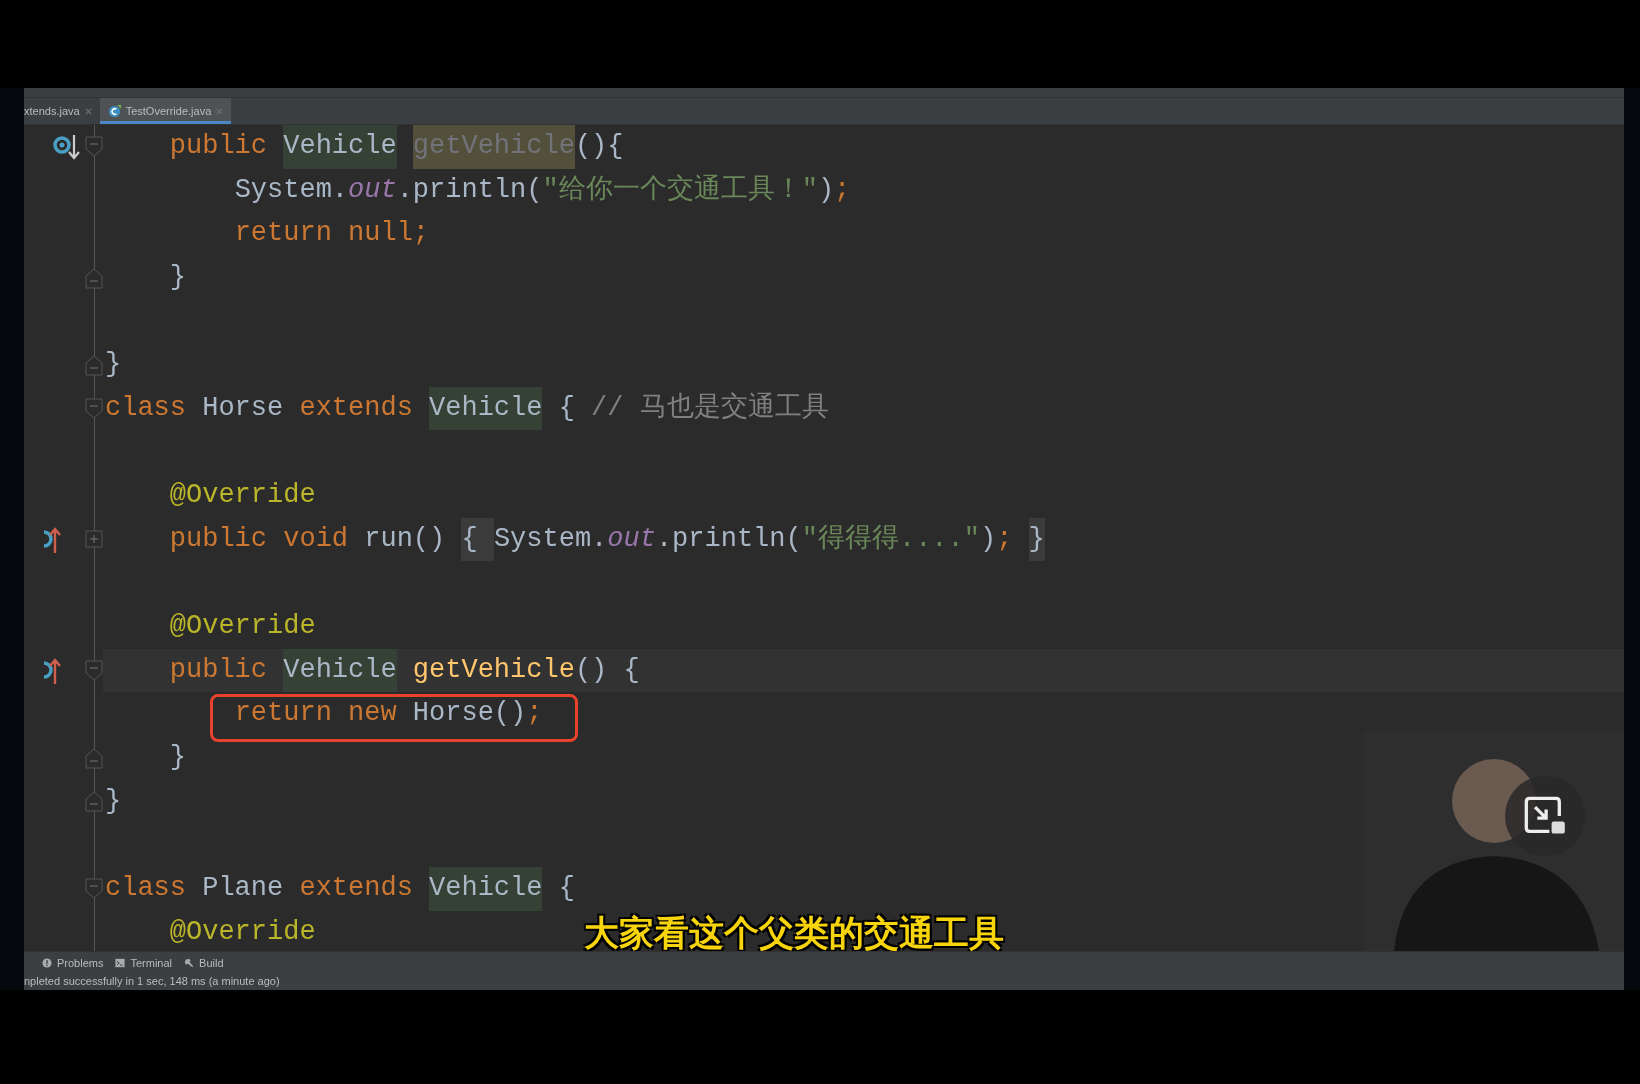 This screenshot has height=1084, width=1640. What do you see at coordinates (331, 234) in the screenshot?
I see `code-line: return null;` at bounding box center [331, 234].